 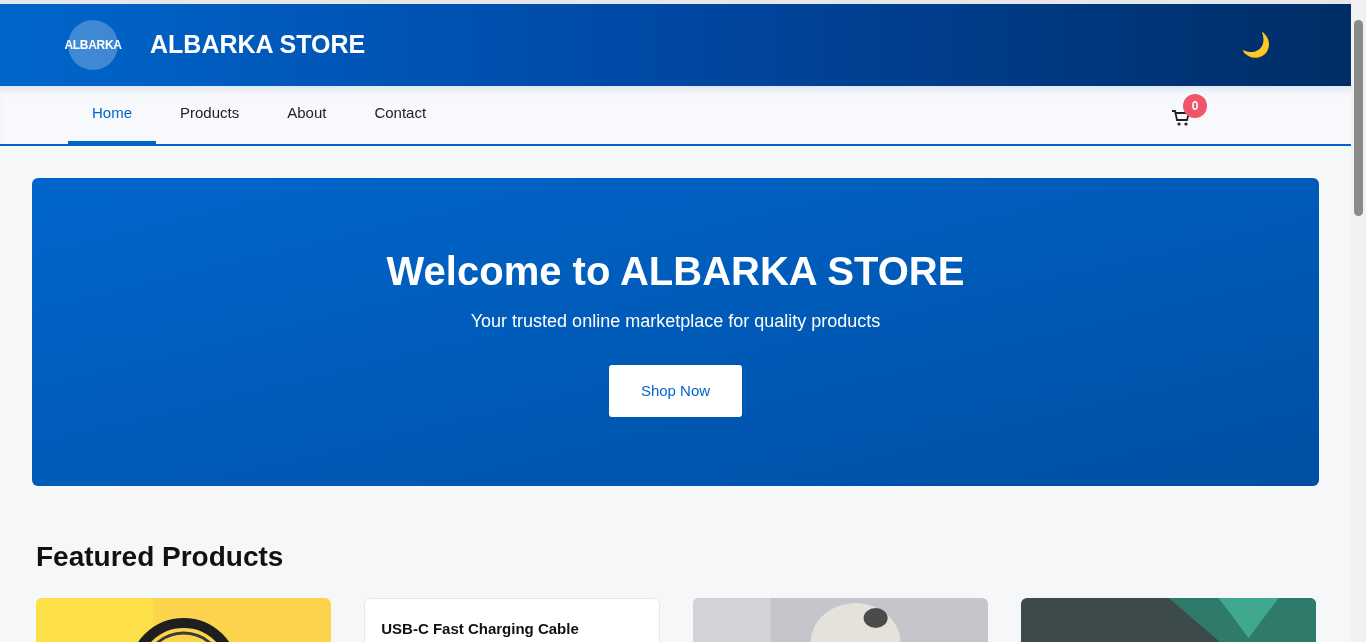 I want to click on product-card: USB-C Fast Charging Cable, so click(x=512, y=620).